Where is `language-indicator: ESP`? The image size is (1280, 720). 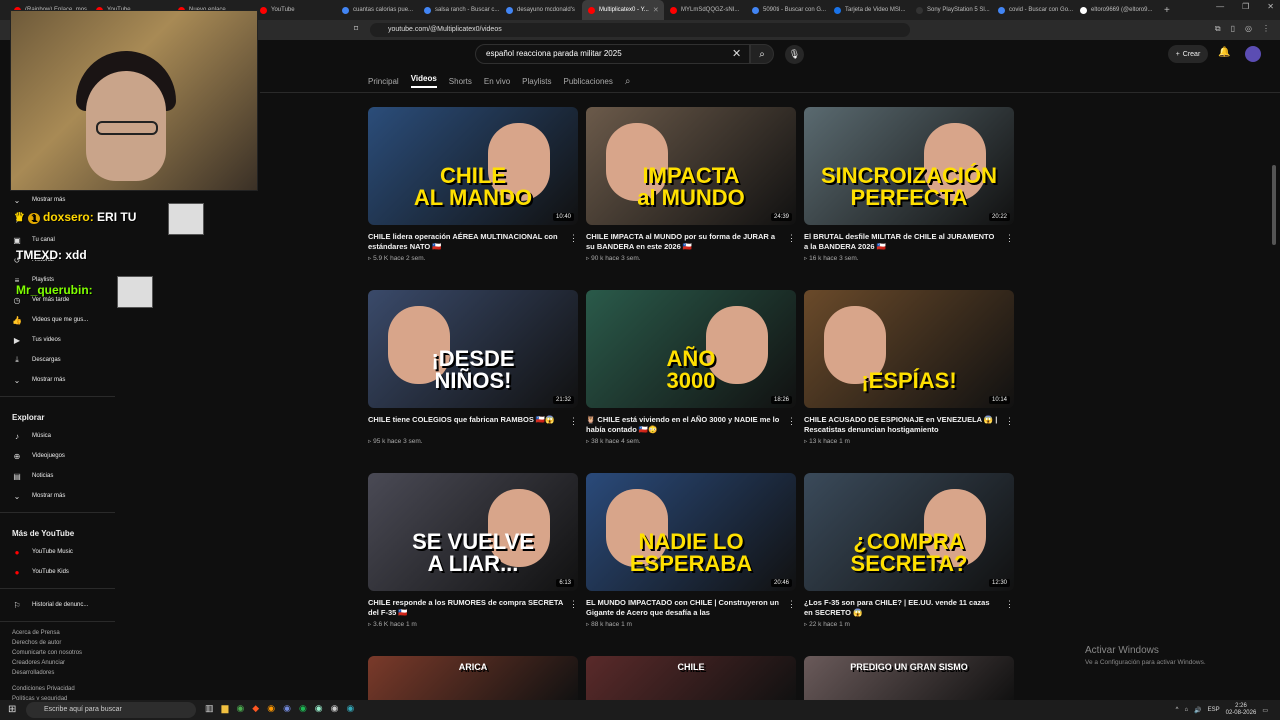 language-indicator: ESP is located at coordinates (1214, 710).